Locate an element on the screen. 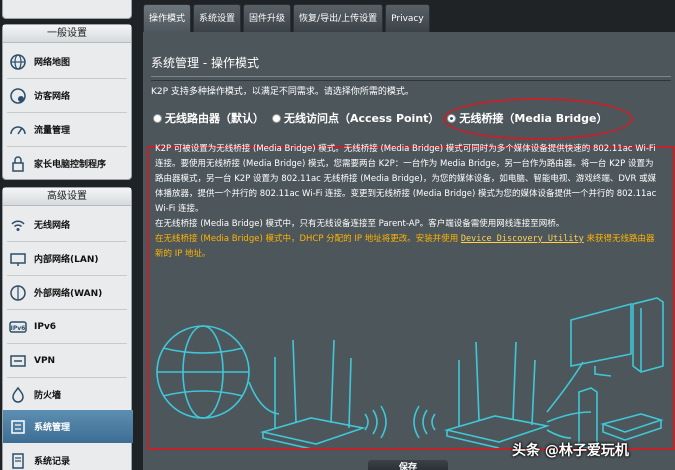 The width and height of the screenshot is (675, 470). sidebar-item-label: 流量管理 is located at coordinates (52, 131).